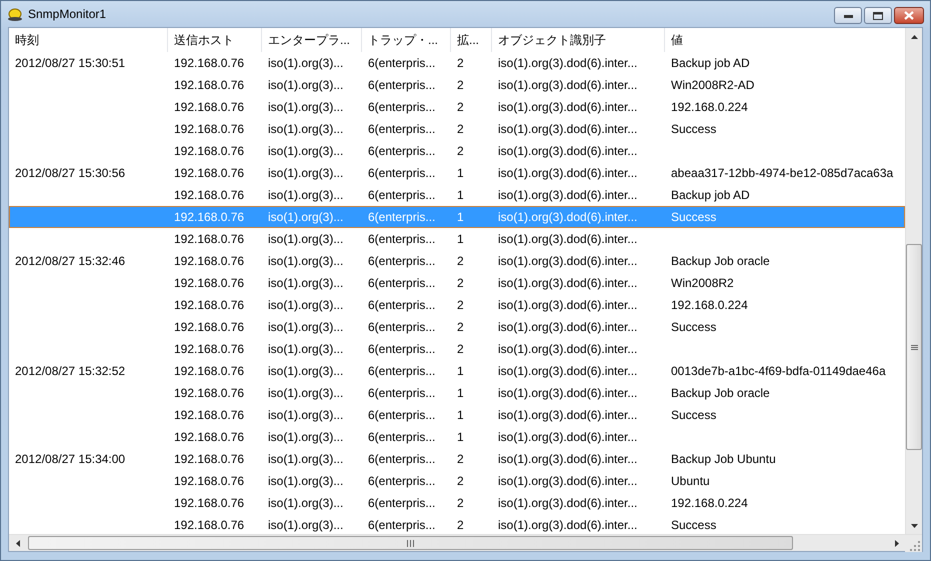 The height and width of the screenshot is (561, 931). I want to click on table-cell: 2012/08/27 15:34:00, so click(70, 459).